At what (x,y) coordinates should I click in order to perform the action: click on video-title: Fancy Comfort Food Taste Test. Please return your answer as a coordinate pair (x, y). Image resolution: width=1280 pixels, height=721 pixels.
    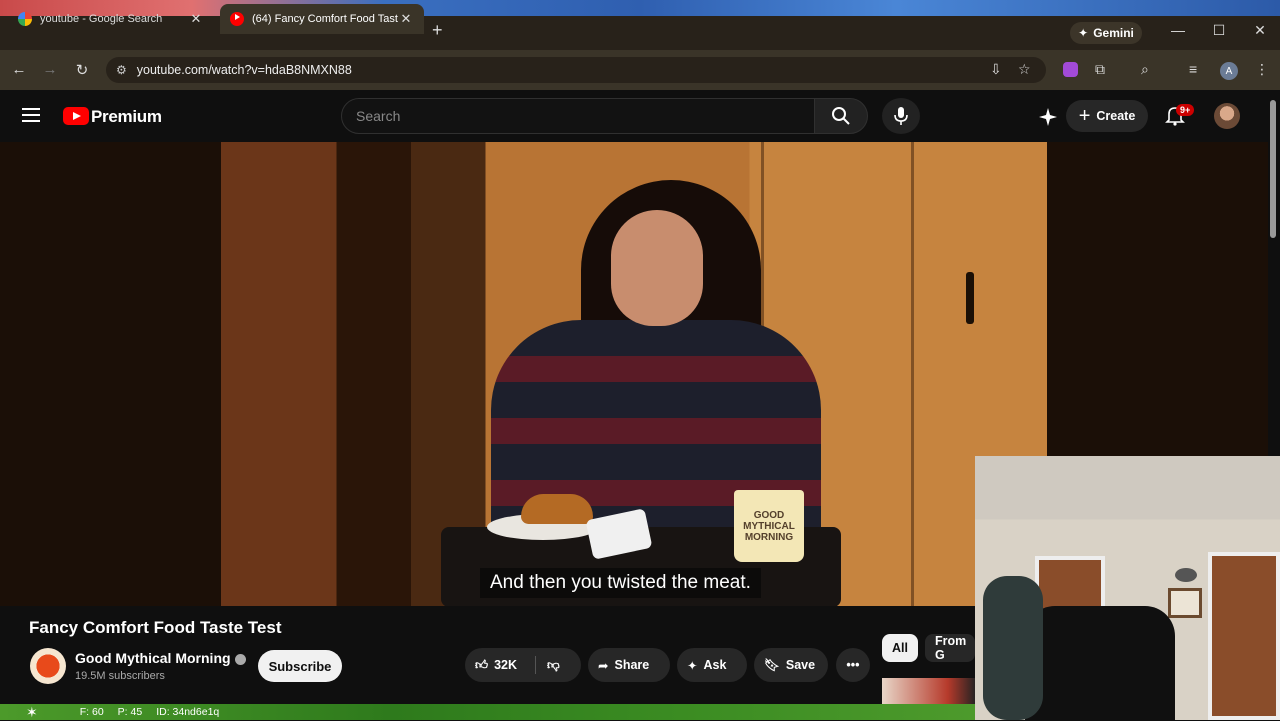
    Looking at the image, I should click on (155, 627).